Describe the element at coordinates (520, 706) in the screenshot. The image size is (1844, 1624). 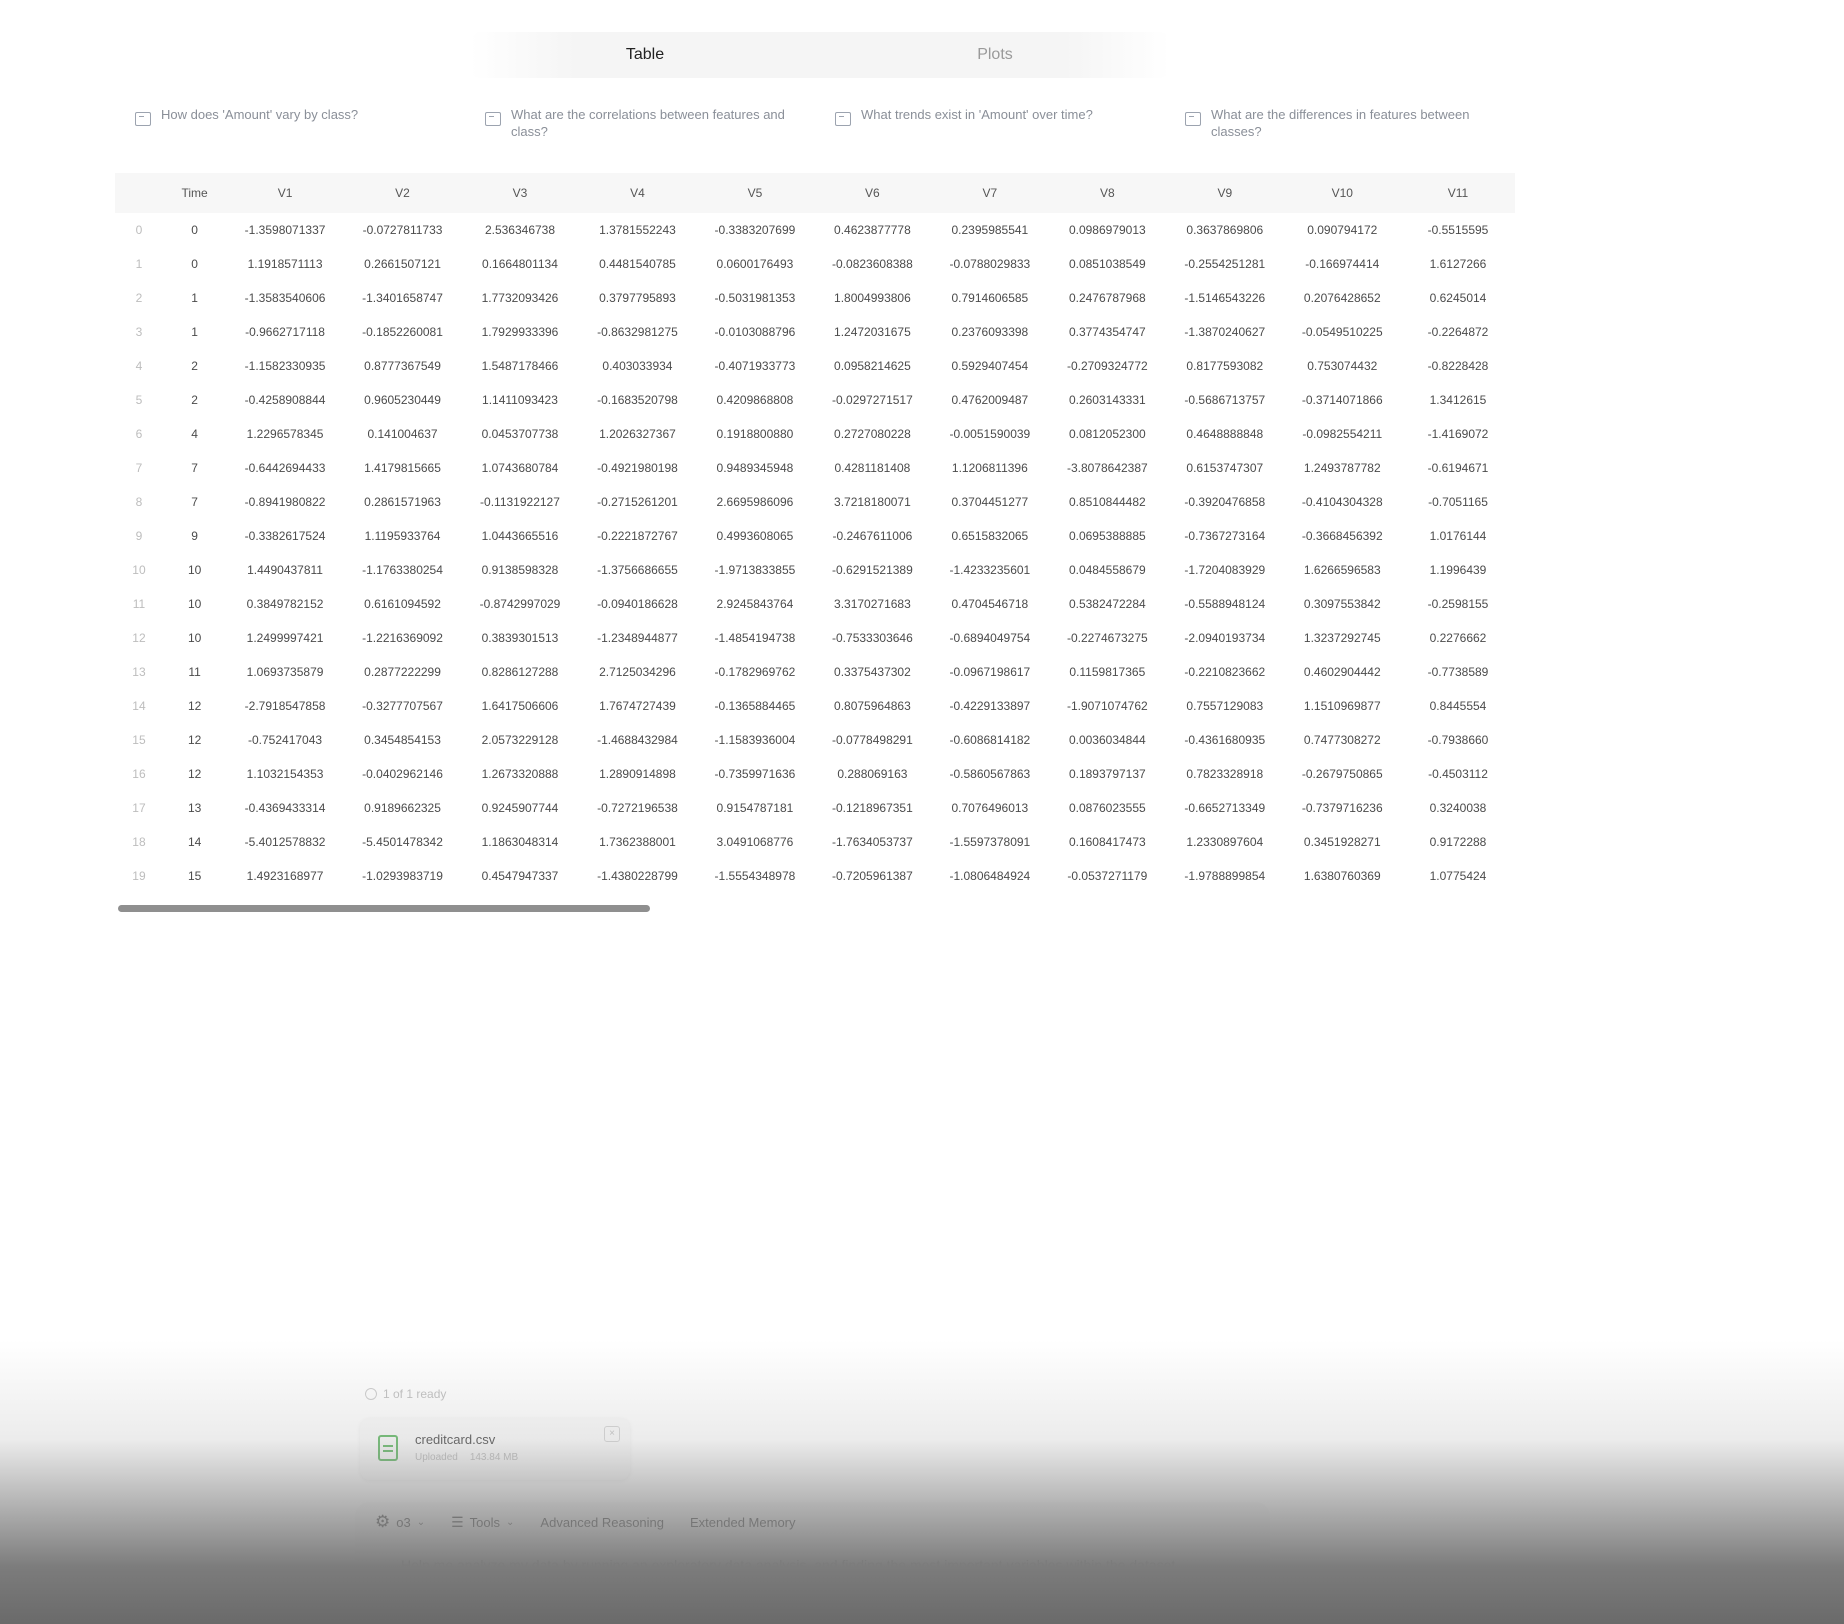
I see `table-cell: 1.6417506606` at that location.